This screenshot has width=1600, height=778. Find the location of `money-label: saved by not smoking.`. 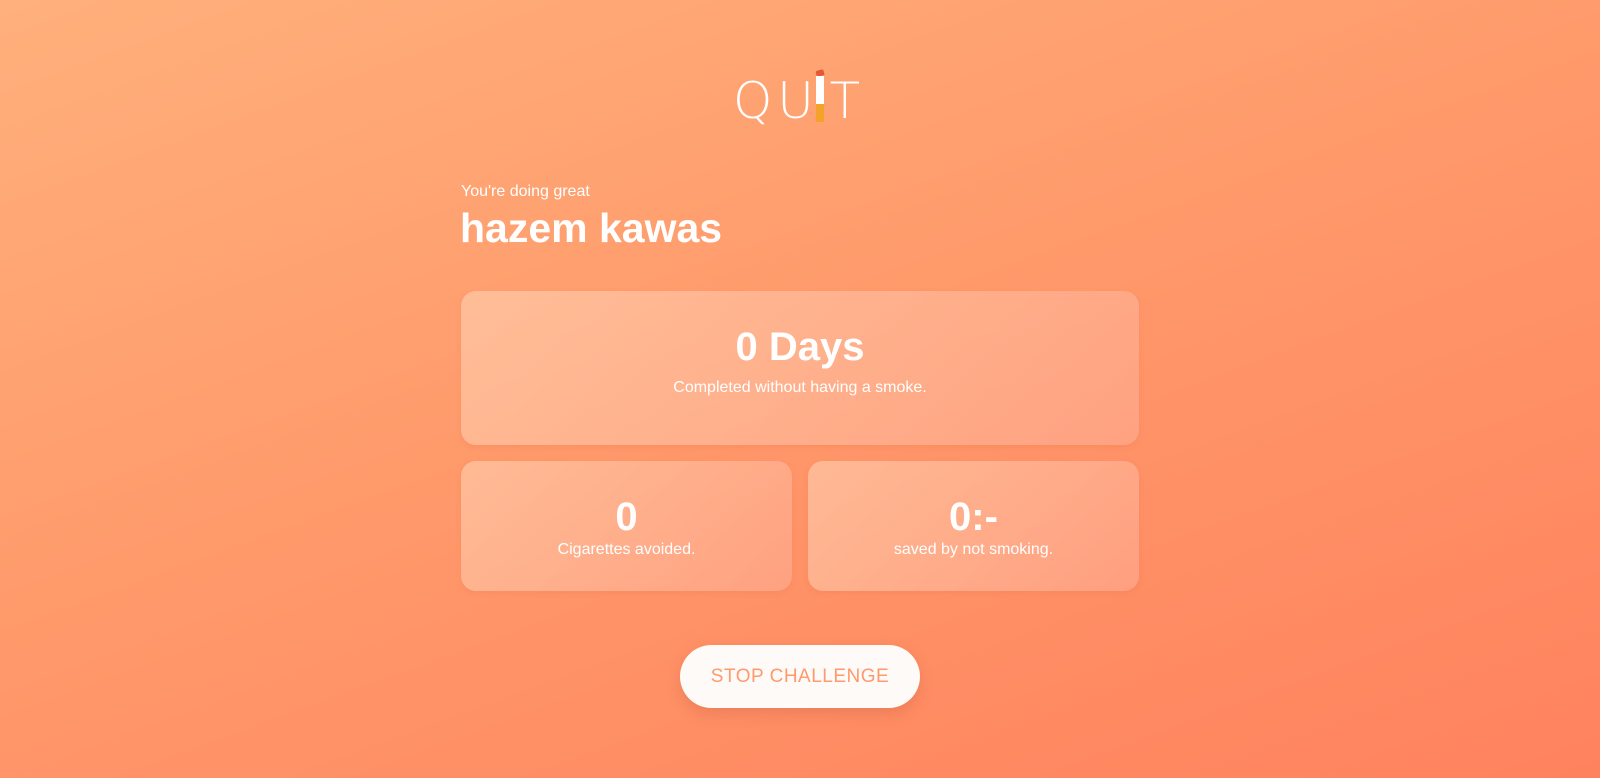

money-label: saved by not smoking. is located at coordinates (973, 549).